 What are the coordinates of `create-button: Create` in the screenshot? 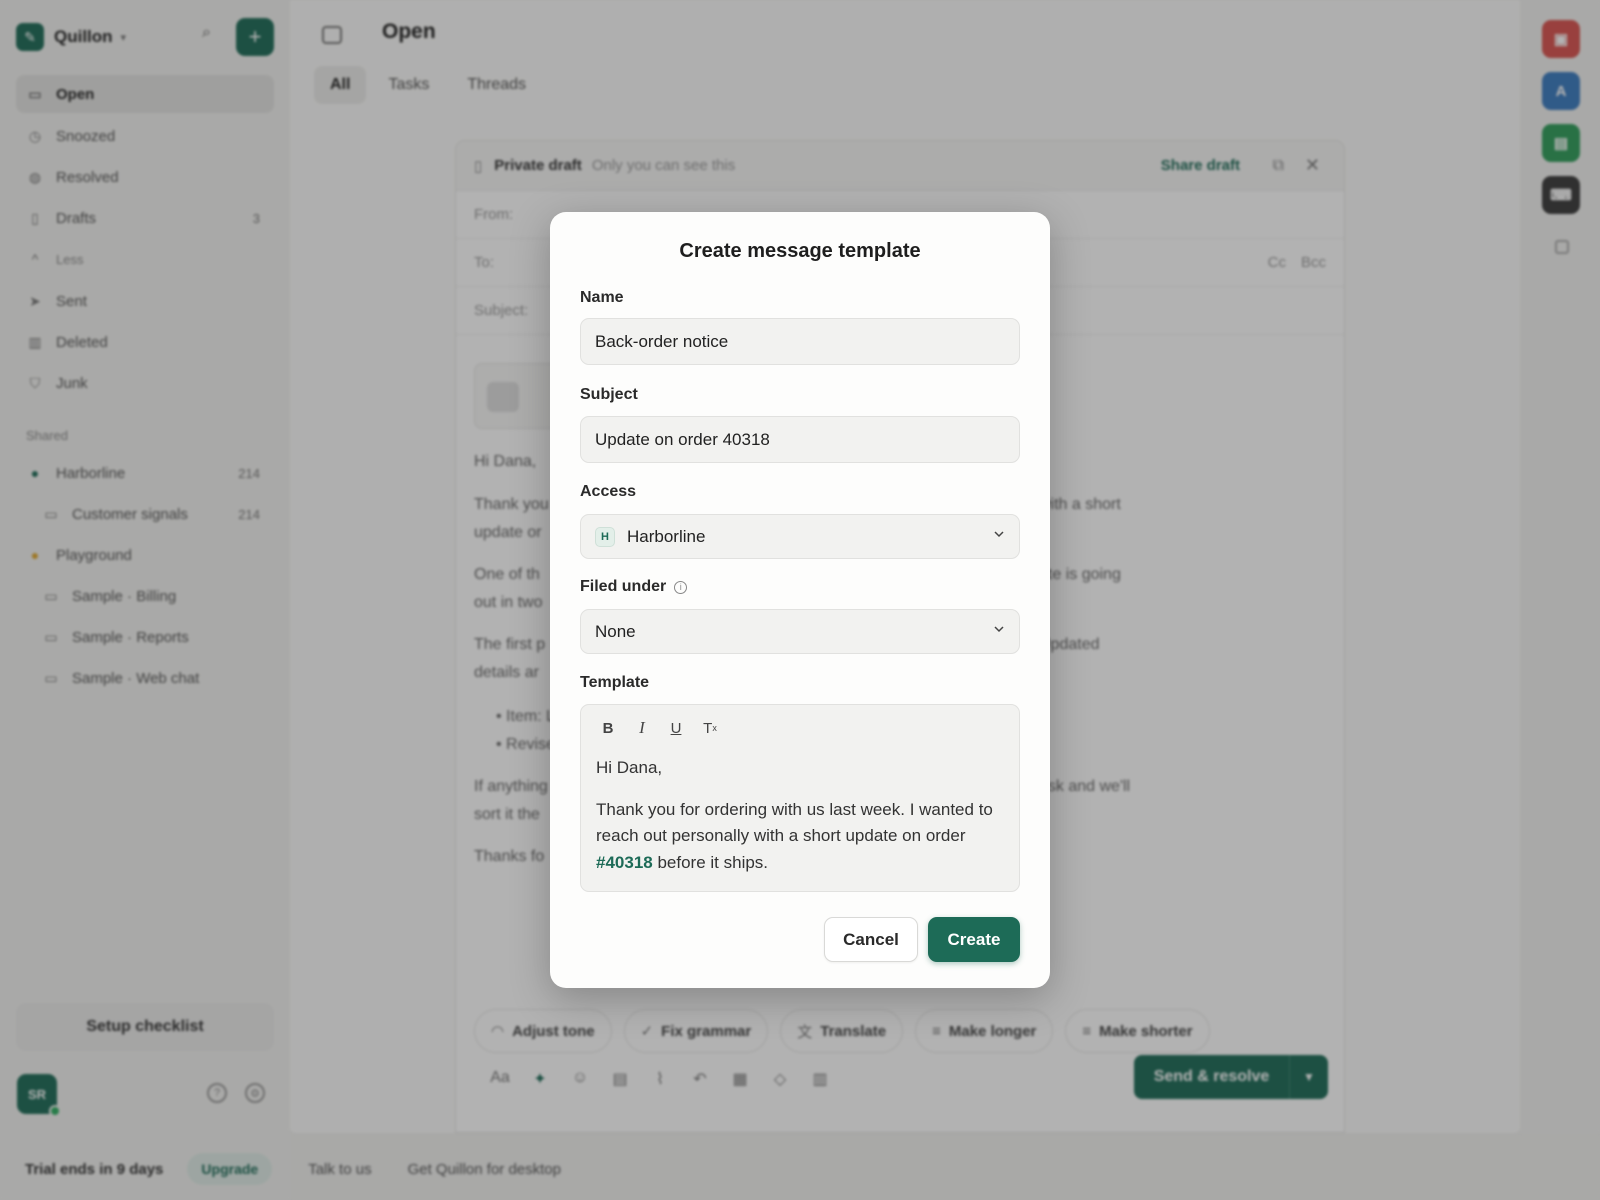 It's located at (974, 939).